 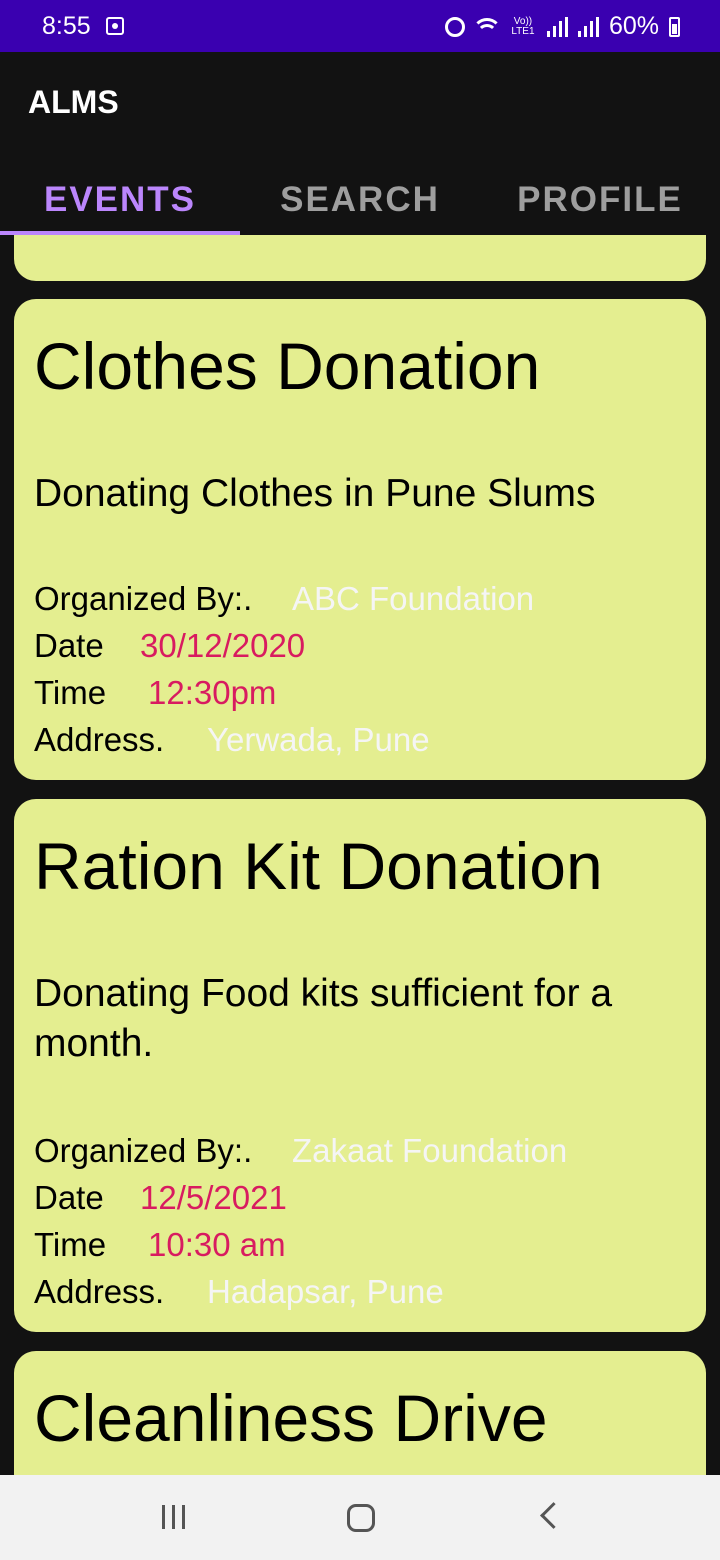 I want to click on tab-profile: PROFILE, so click(x=600, y=200).